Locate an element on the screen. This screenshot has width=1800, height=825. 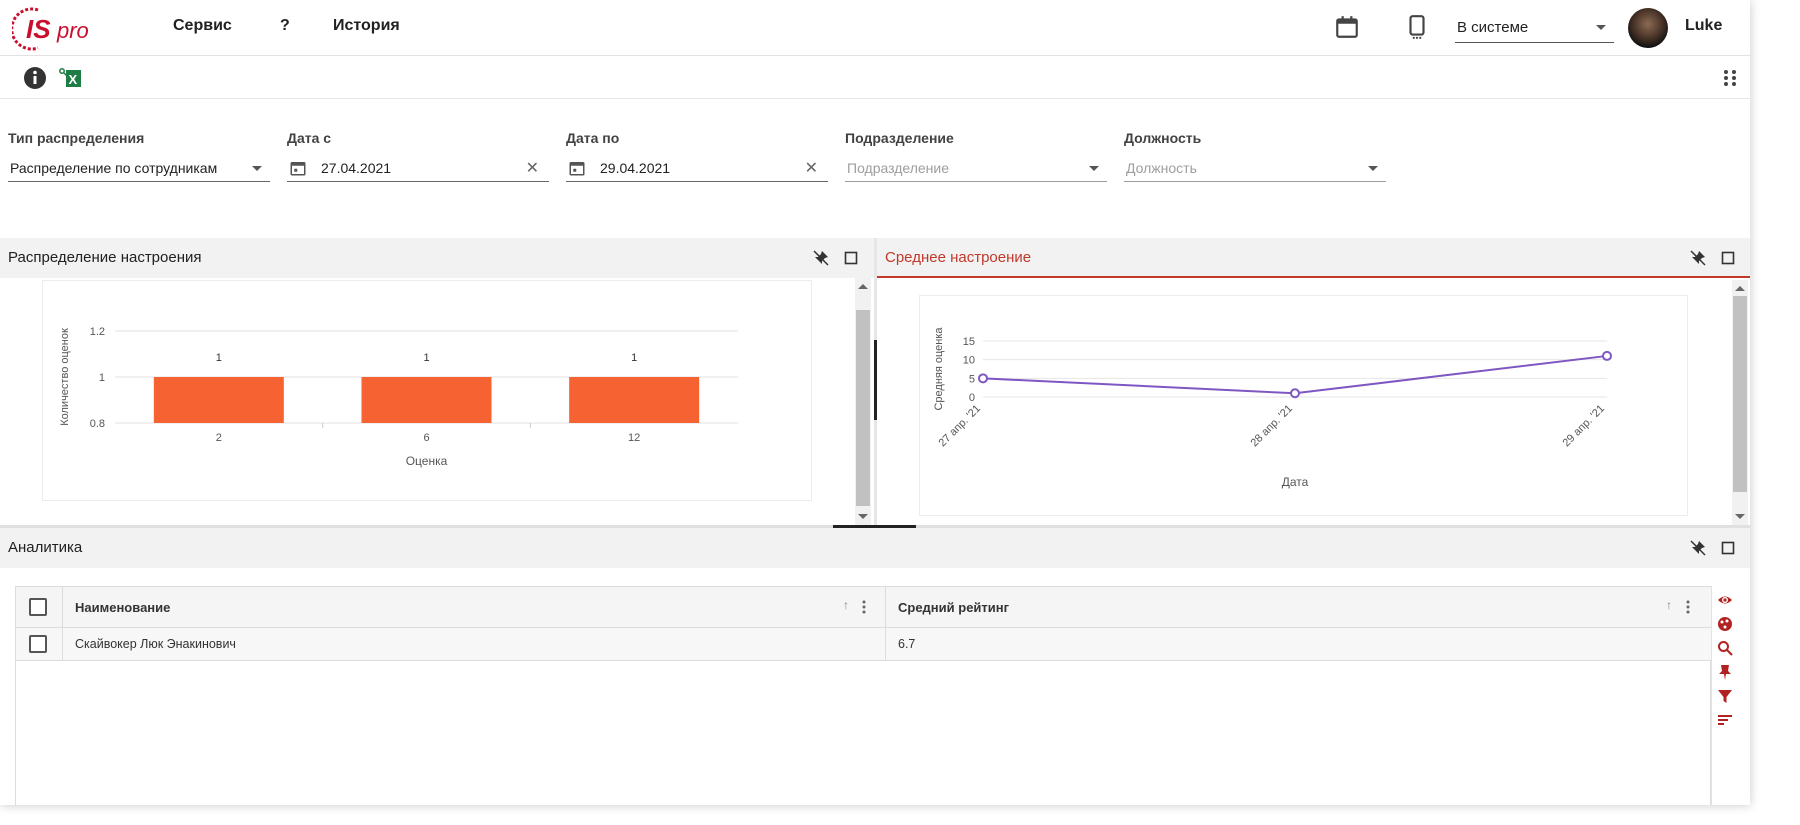
x-axis-label: Дата is located at coordinates (1295, 482).